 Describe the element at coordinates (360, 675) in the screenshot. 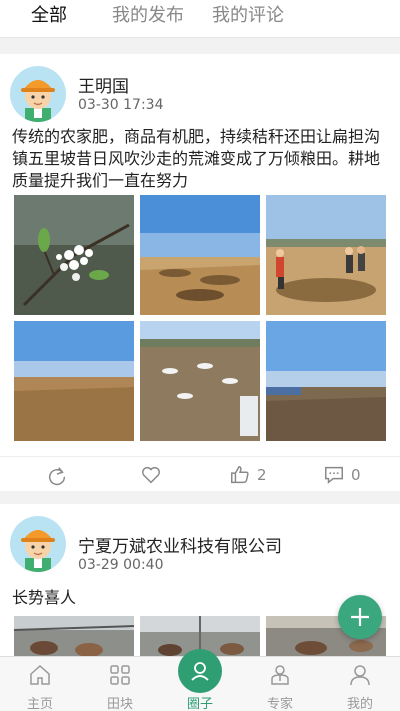

I see `user-icon` at that location.